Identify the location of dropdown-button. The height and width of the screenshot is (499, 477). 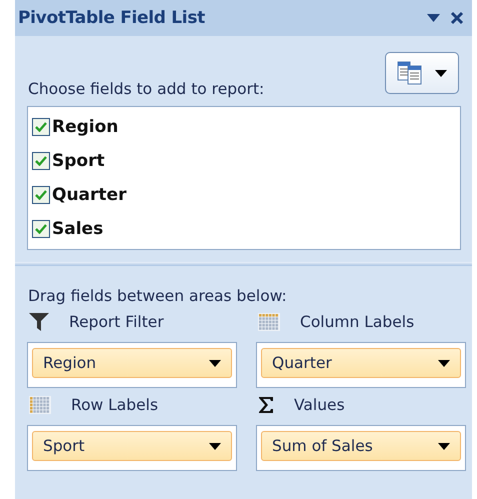
(433, 18).